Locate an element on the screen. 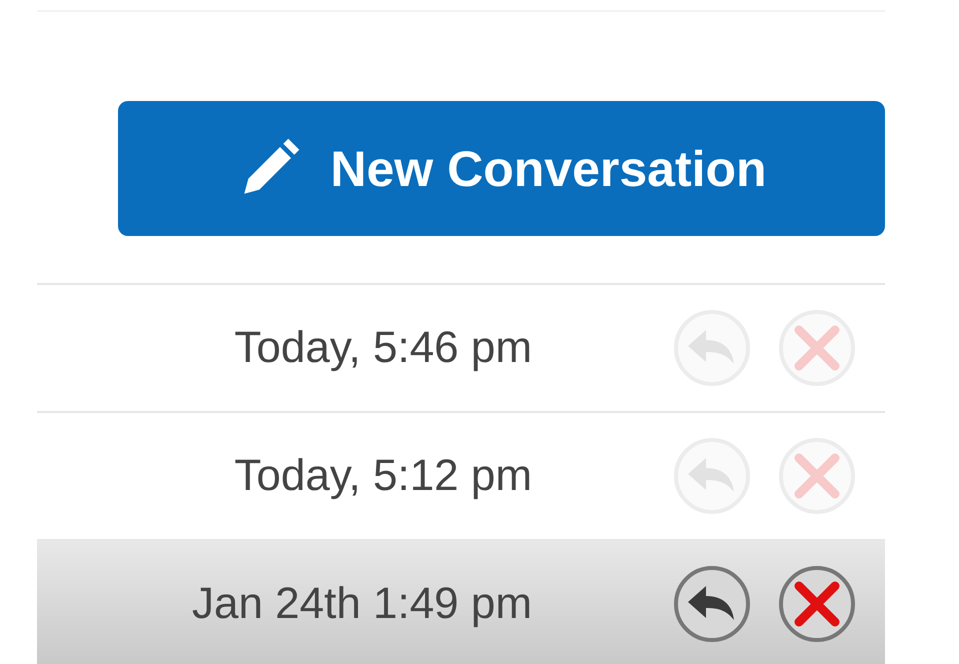 The width and height of the screenshot is (959, 664). conversation-time: Today, 5:46 pm is located at coordinates (383, 348).